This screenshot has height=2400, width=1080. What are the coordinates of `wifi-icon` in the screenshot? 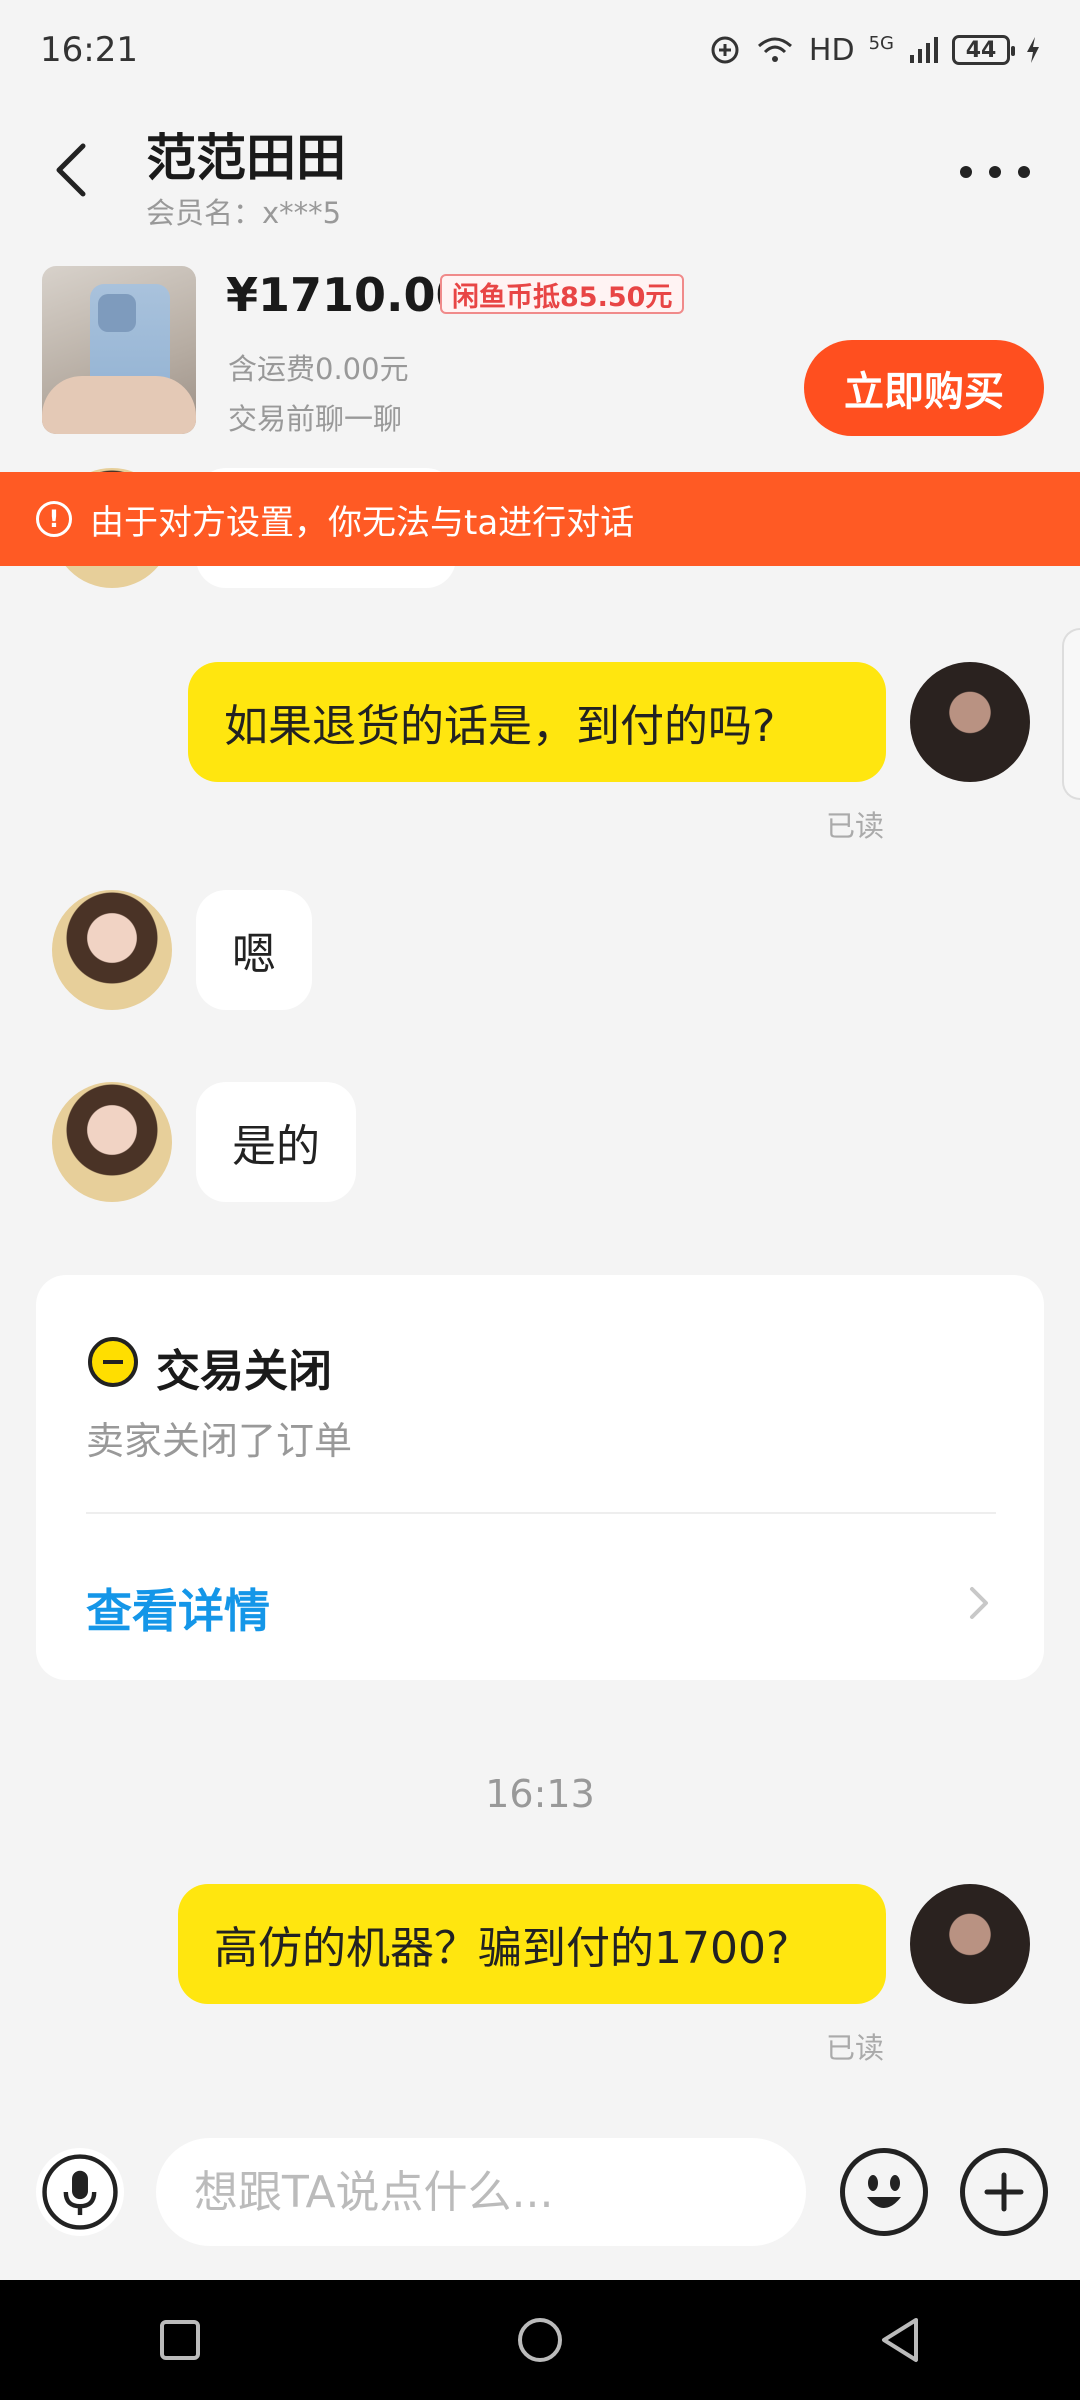 It's located at (774, 49).